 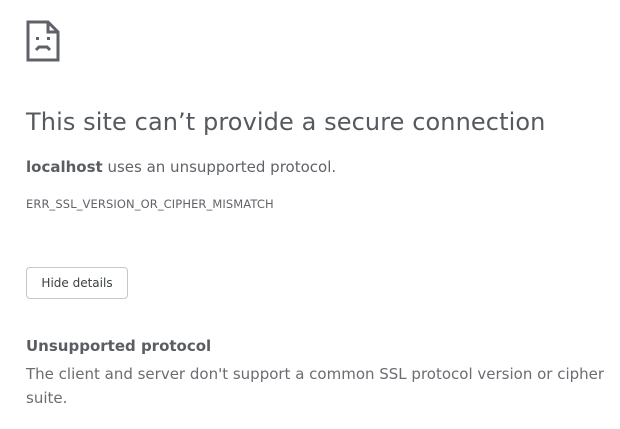 What do you see at coordinates (64, 167) in the screenshot?
I see `host-name: localhost` at bounding box center [64, 167].